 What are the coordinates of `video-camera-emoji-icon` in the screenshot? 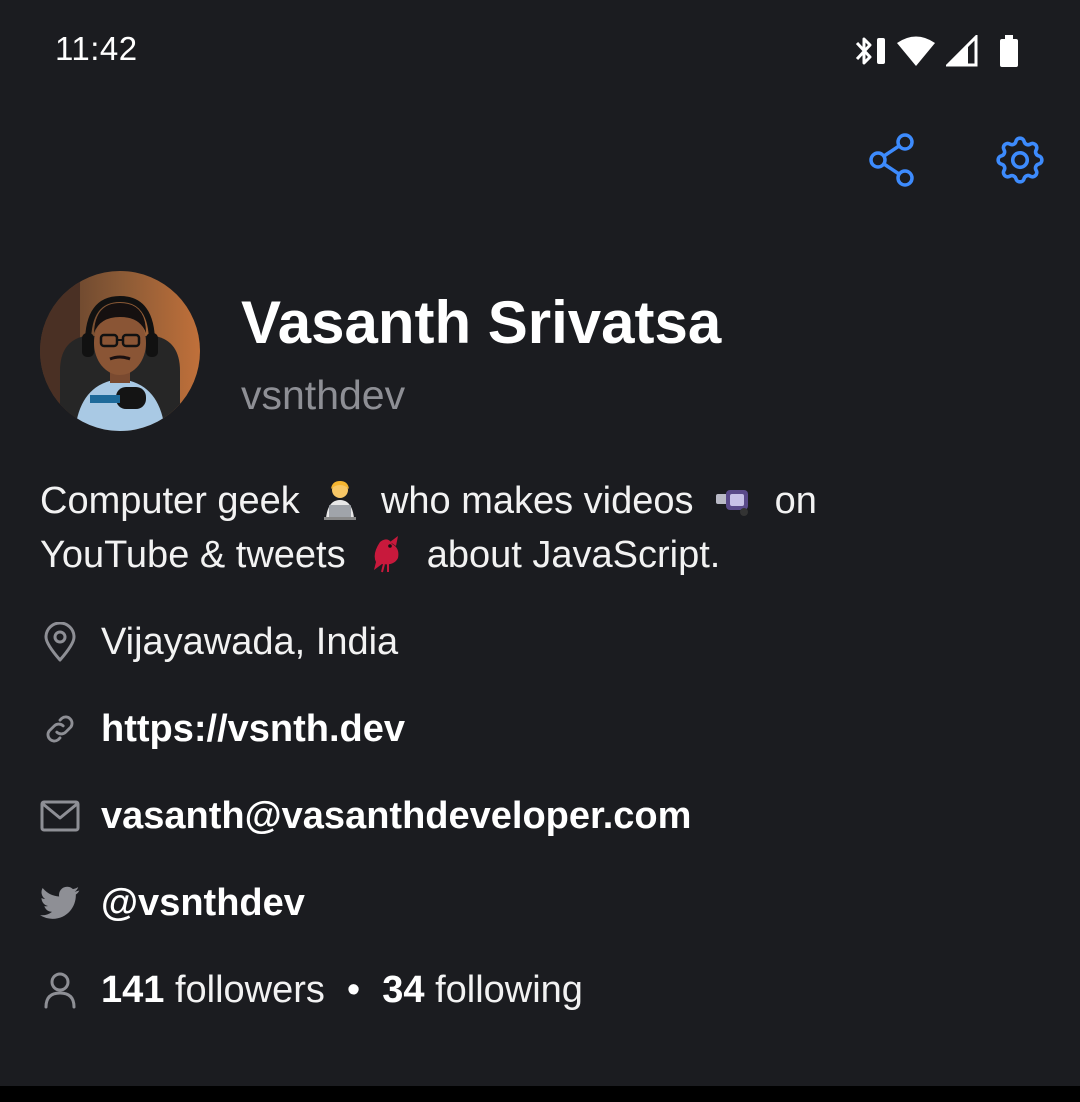 It's located at (732, 503).